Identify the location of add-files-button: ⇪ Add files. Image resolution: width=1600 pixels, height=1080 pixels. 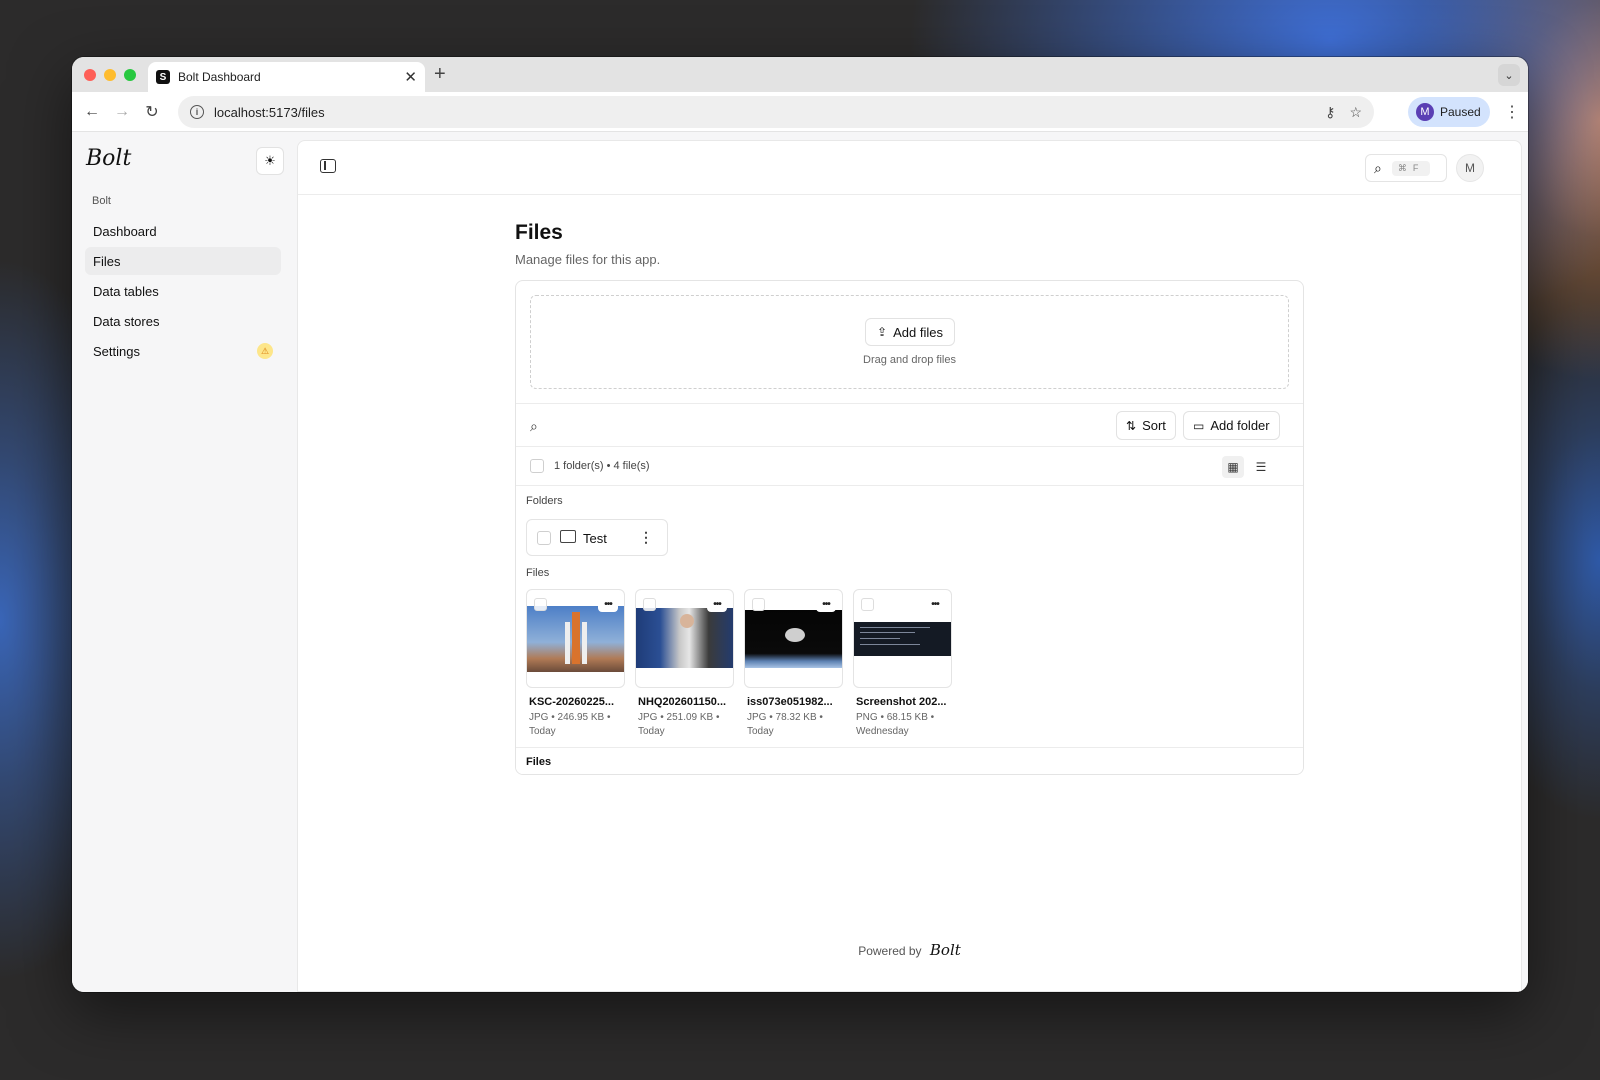
(910, 332).